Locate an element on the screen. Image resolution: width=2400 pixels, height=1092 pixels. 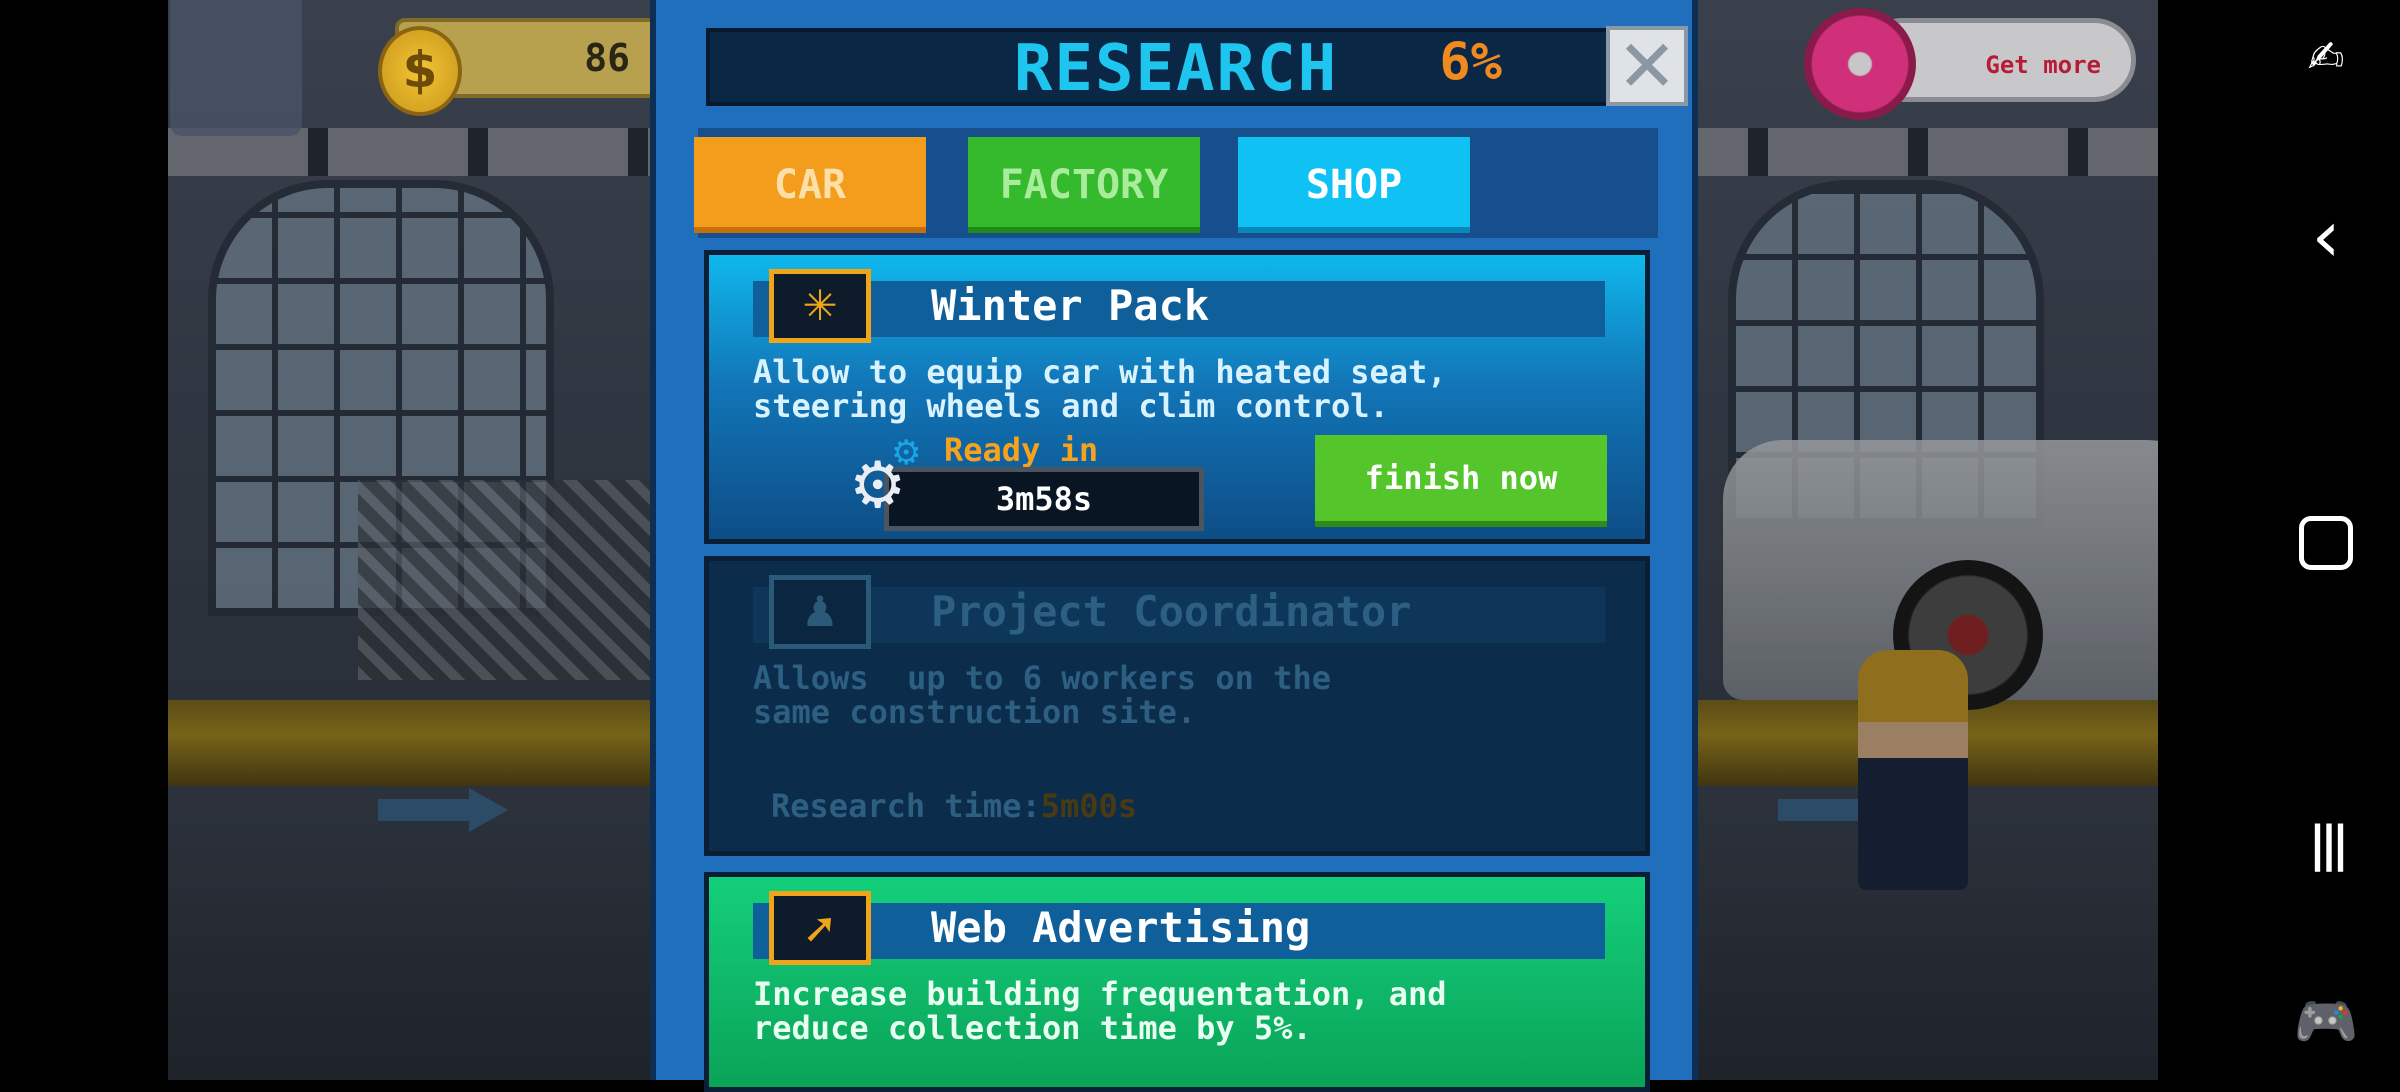
tab-shop: SHOP is located at coordinates (1354, 185).